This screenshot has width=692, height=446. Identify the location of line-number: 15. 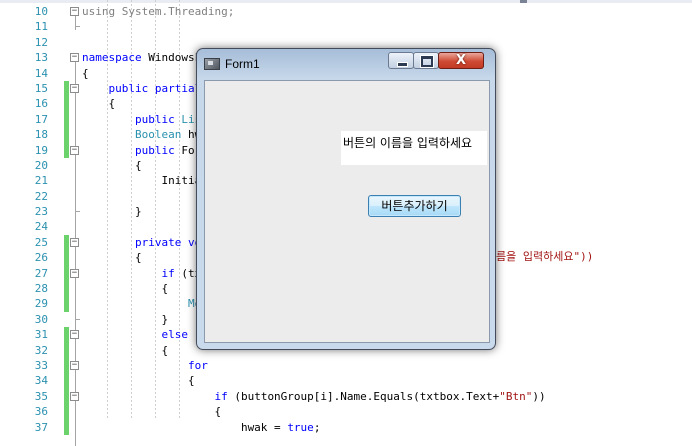
(41, 88).